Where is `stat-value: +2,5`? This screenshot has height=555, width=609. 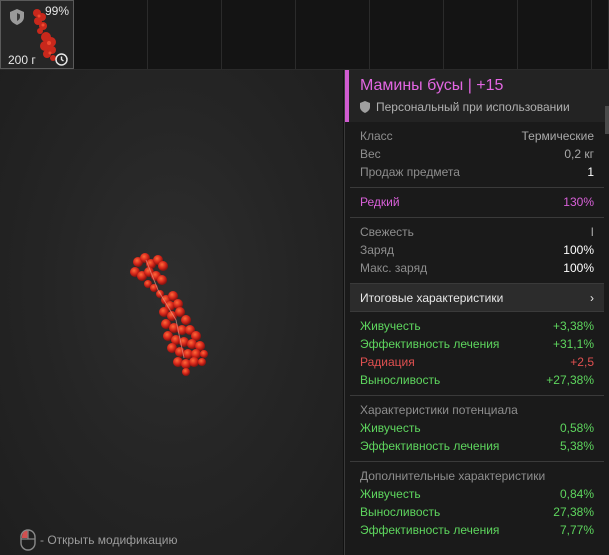
stat-value: +2,5 is located at coordinates (582, 362).